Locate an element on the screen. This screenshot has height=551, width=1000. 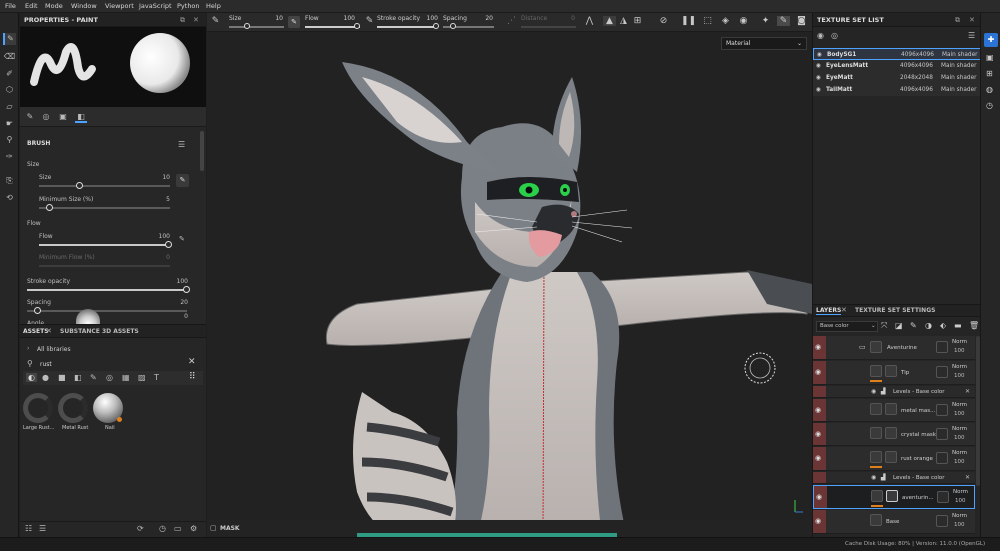
view-grid-icon: ⠿ is located at coordinates (192, 377).